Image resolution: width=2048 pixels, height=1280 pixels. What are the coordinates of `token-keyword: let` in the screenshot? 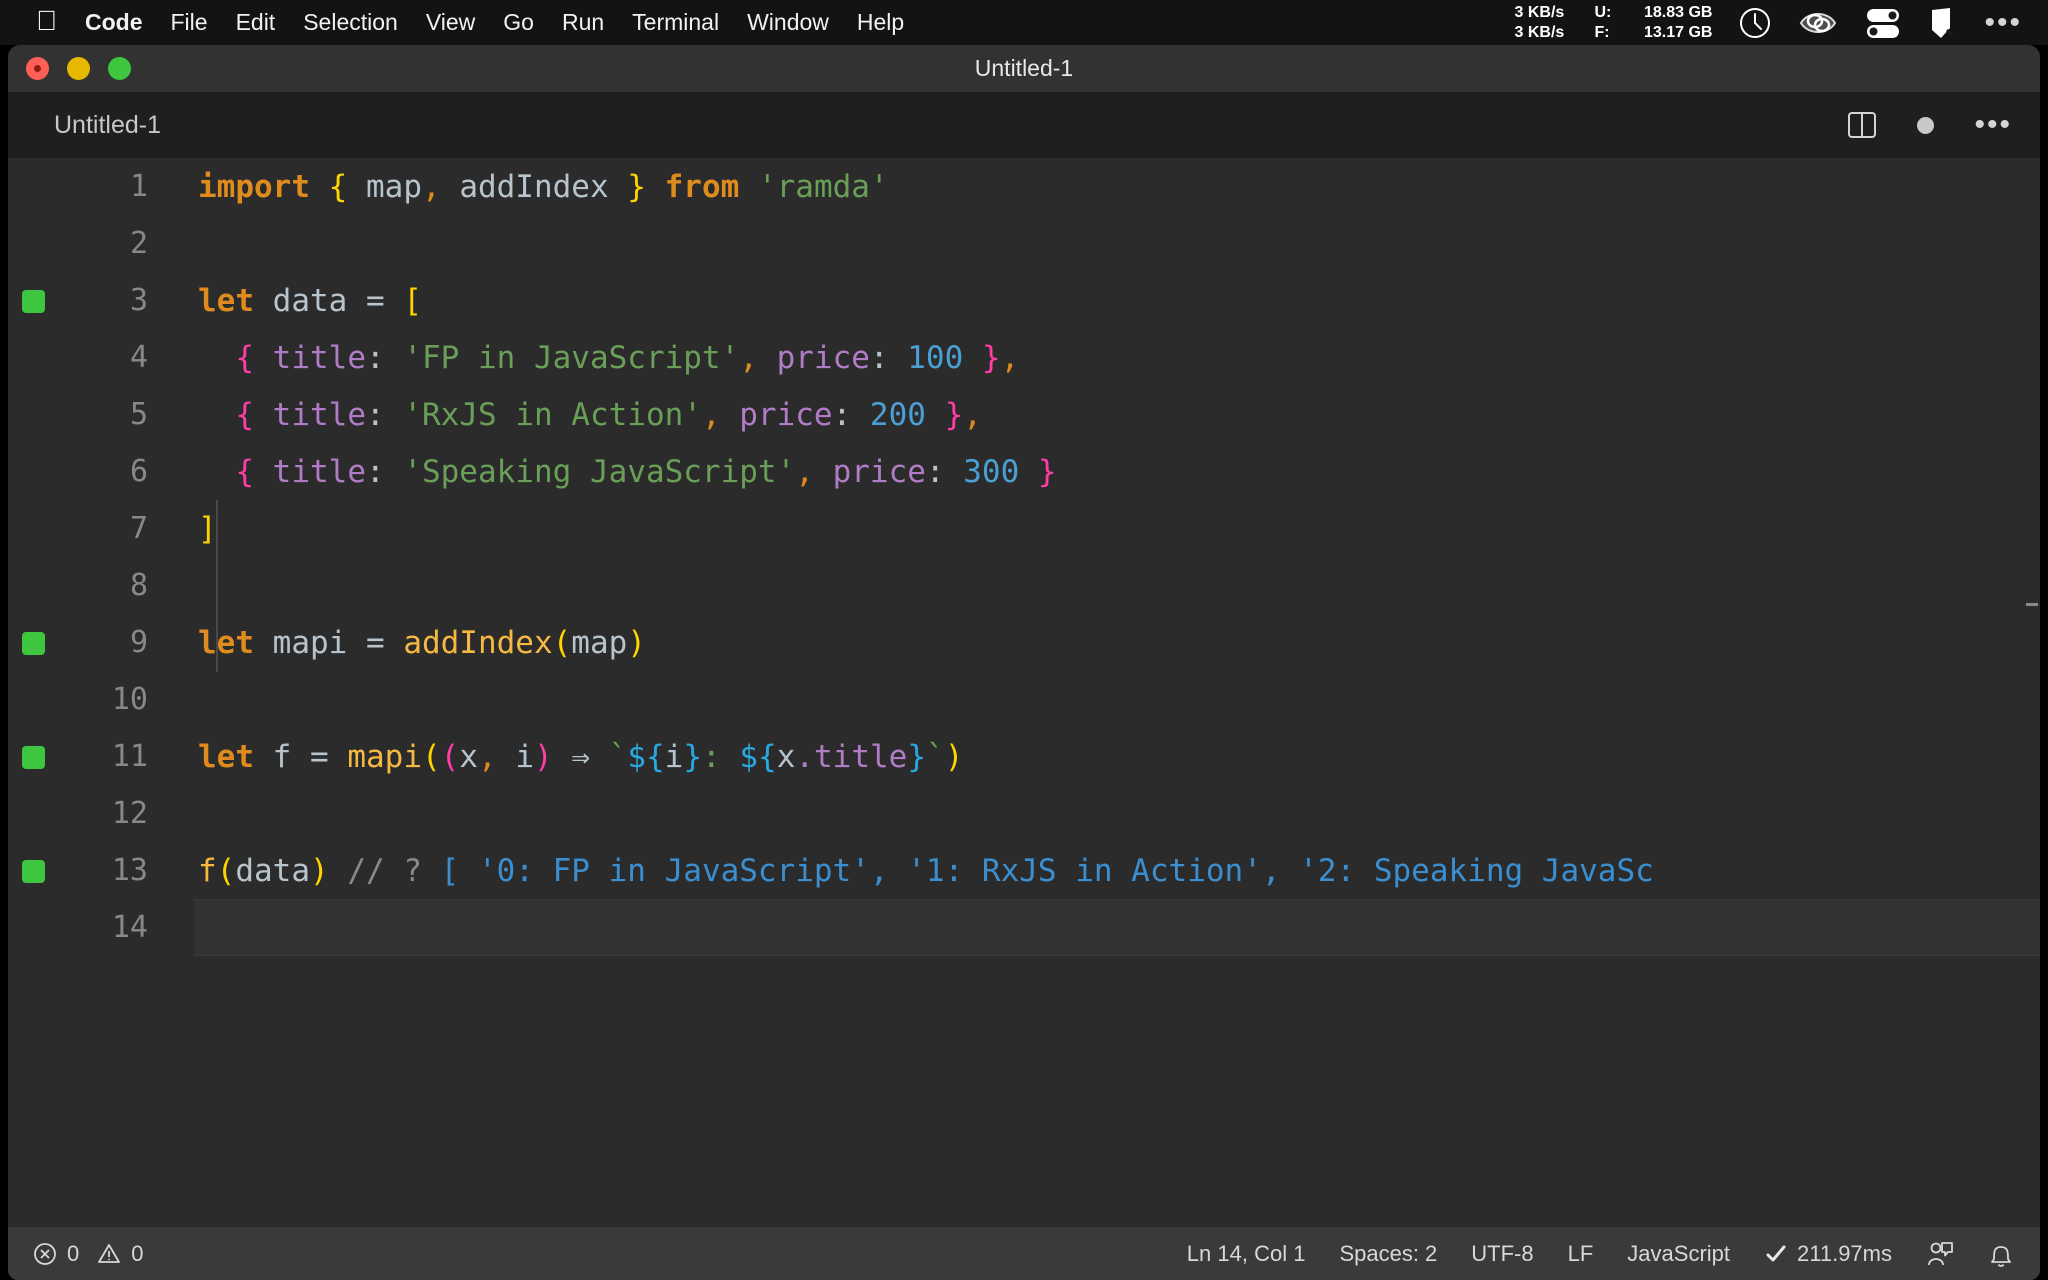 It's located at (226, 642).